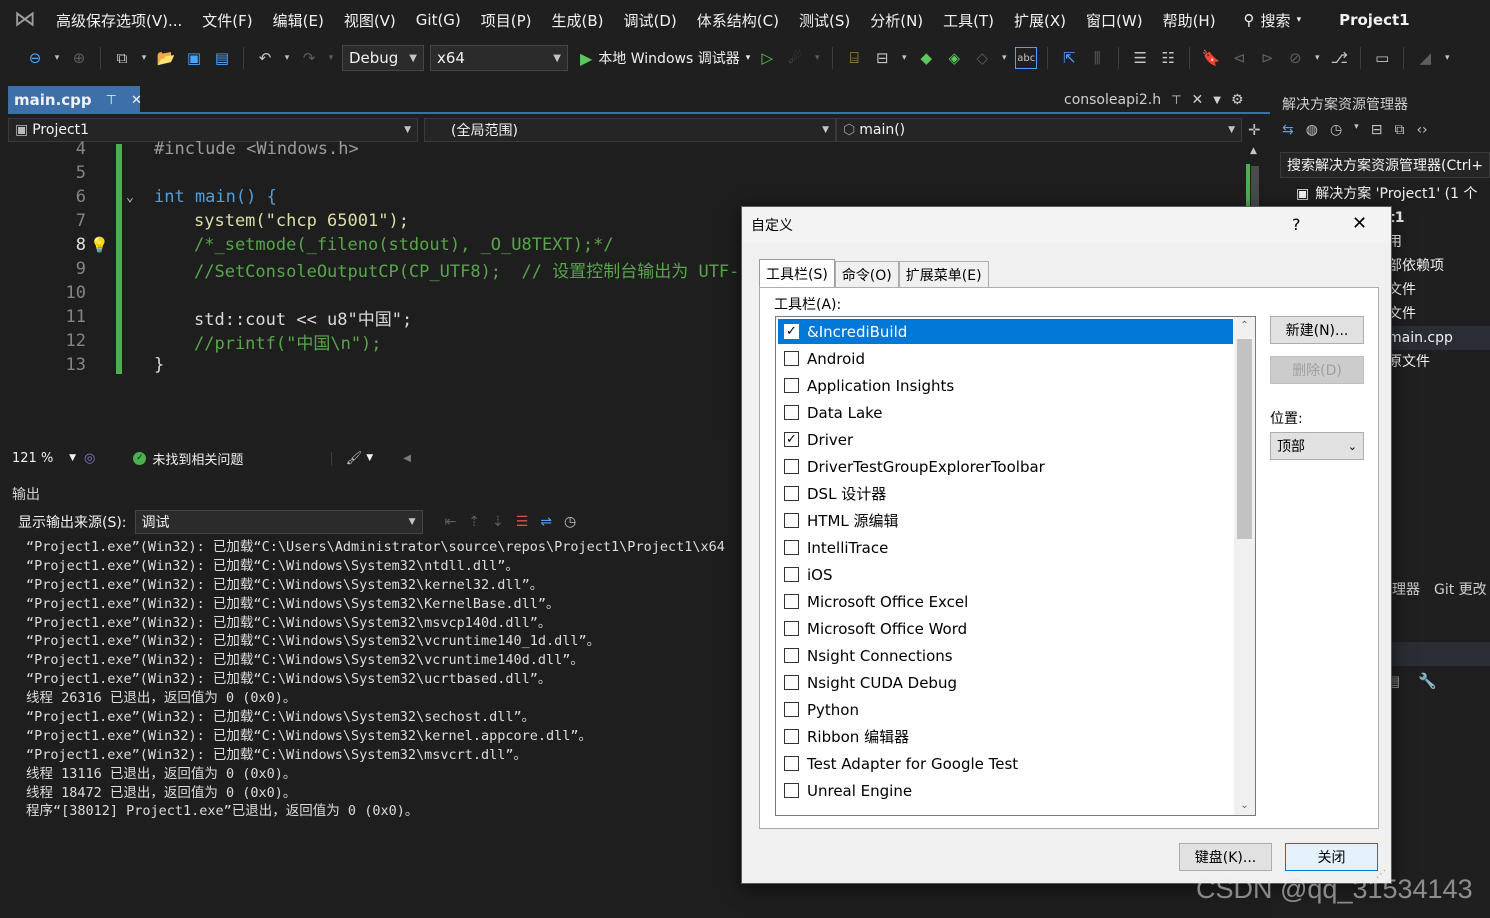  What do you see at coordinates (188, 458) in the screenshot?
I see `issues-indicator: ✓ 未找到相关问题` at bounding box center [188, 458].